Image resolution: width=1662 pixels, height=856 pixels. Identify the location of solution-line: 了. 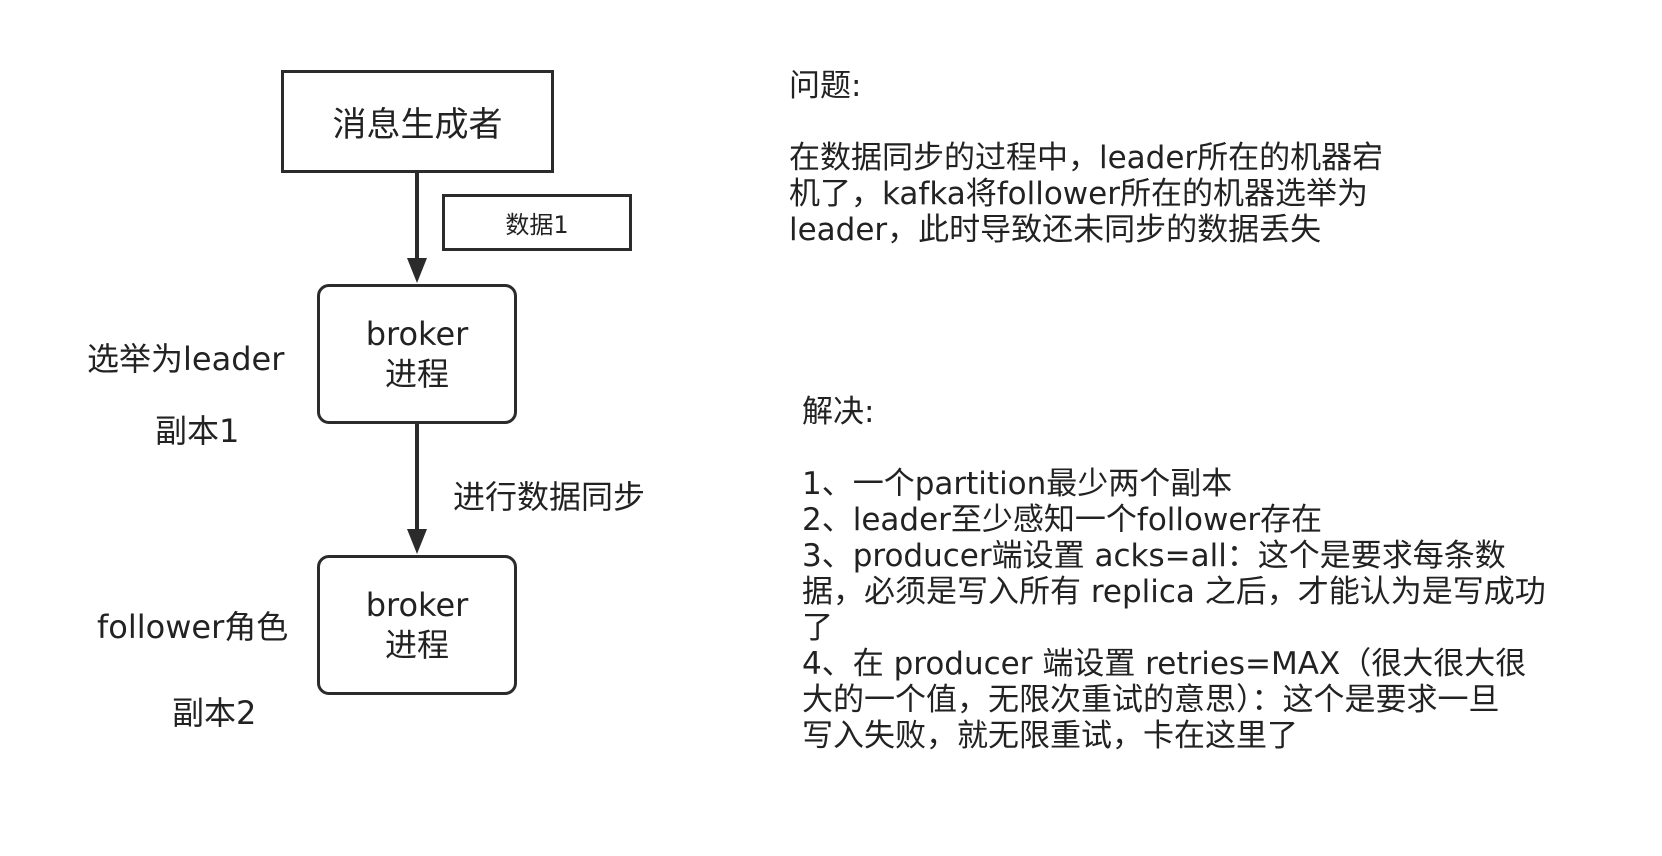
(817, 628).